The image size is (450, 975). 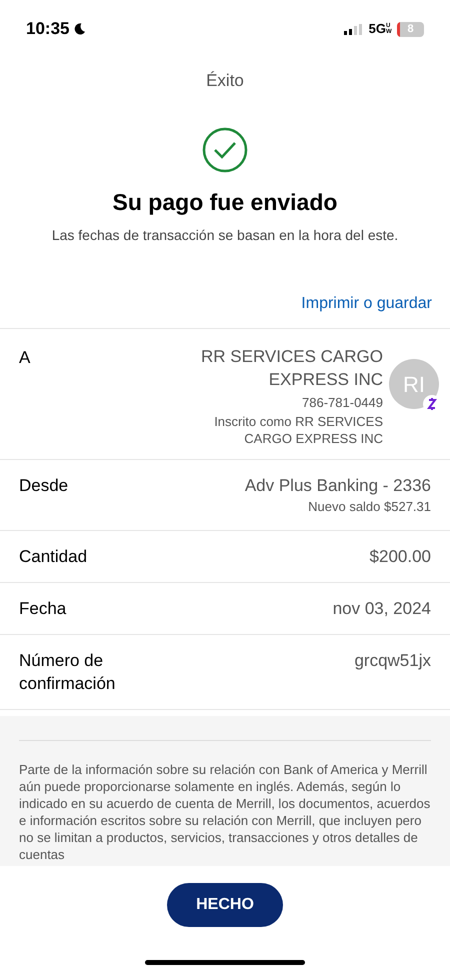 What do you see at coordinates (225, 149) in the screenshot?
I see `check-circle-icon` at bounding box center [225, 149].